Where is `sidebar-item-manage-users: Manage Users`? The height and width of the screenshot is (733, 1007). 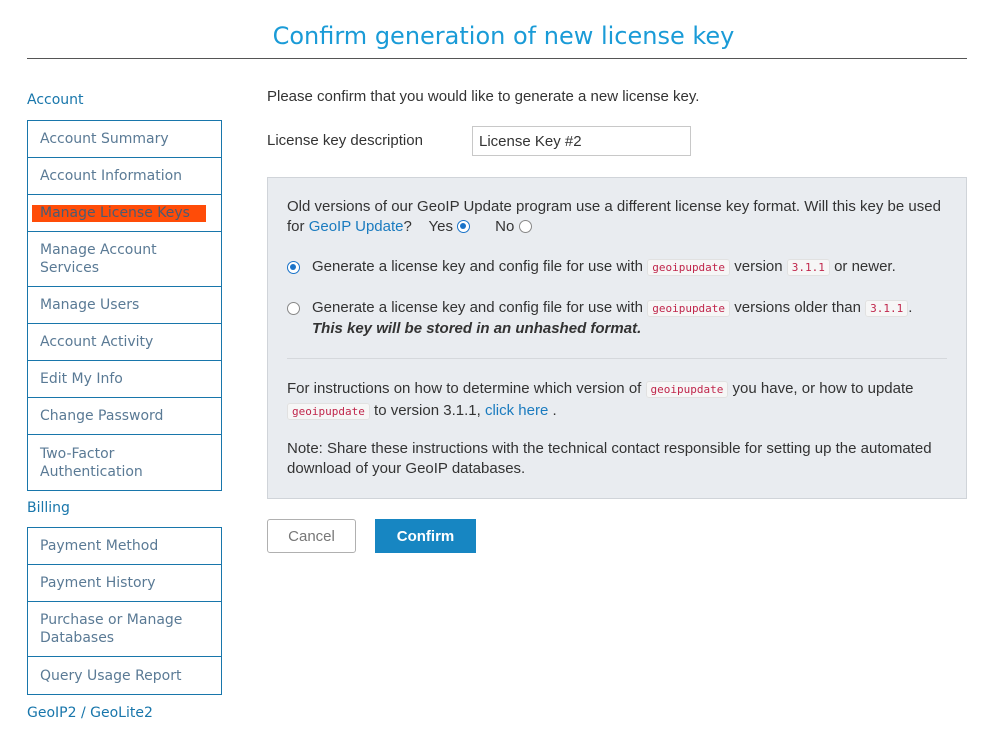
sidebar-item-manage-users: Manage Users is located at coordinates (124, 305).